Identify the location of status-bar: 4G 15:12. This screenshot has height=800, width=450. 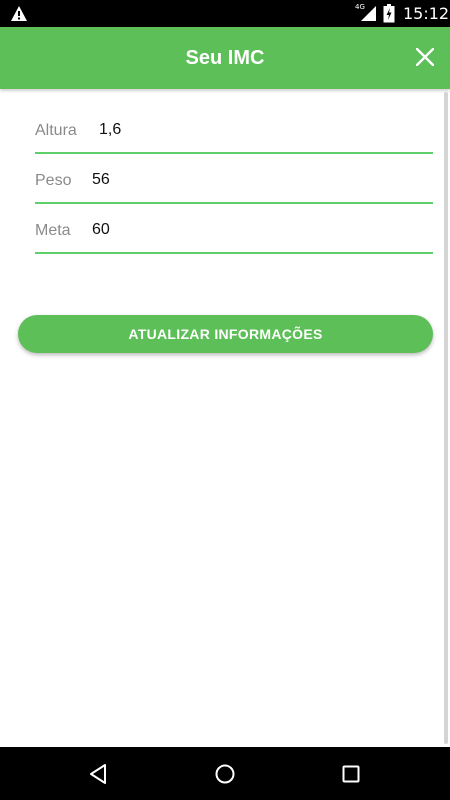
(225, 13).